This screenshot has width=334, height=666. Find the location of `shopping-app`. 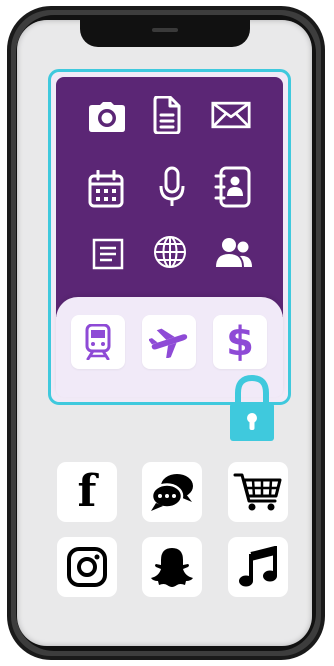

shopping-app is located at coordinates (258, 492).